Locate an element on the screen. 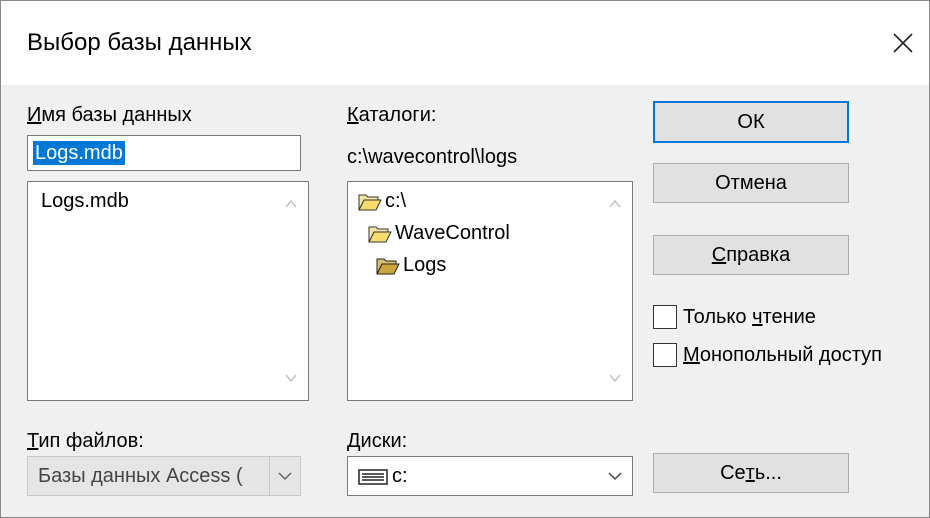 The width and height of the screenshot is (930, 518). db-file-list: Logs.mdb is located at coordinates (168, 291).